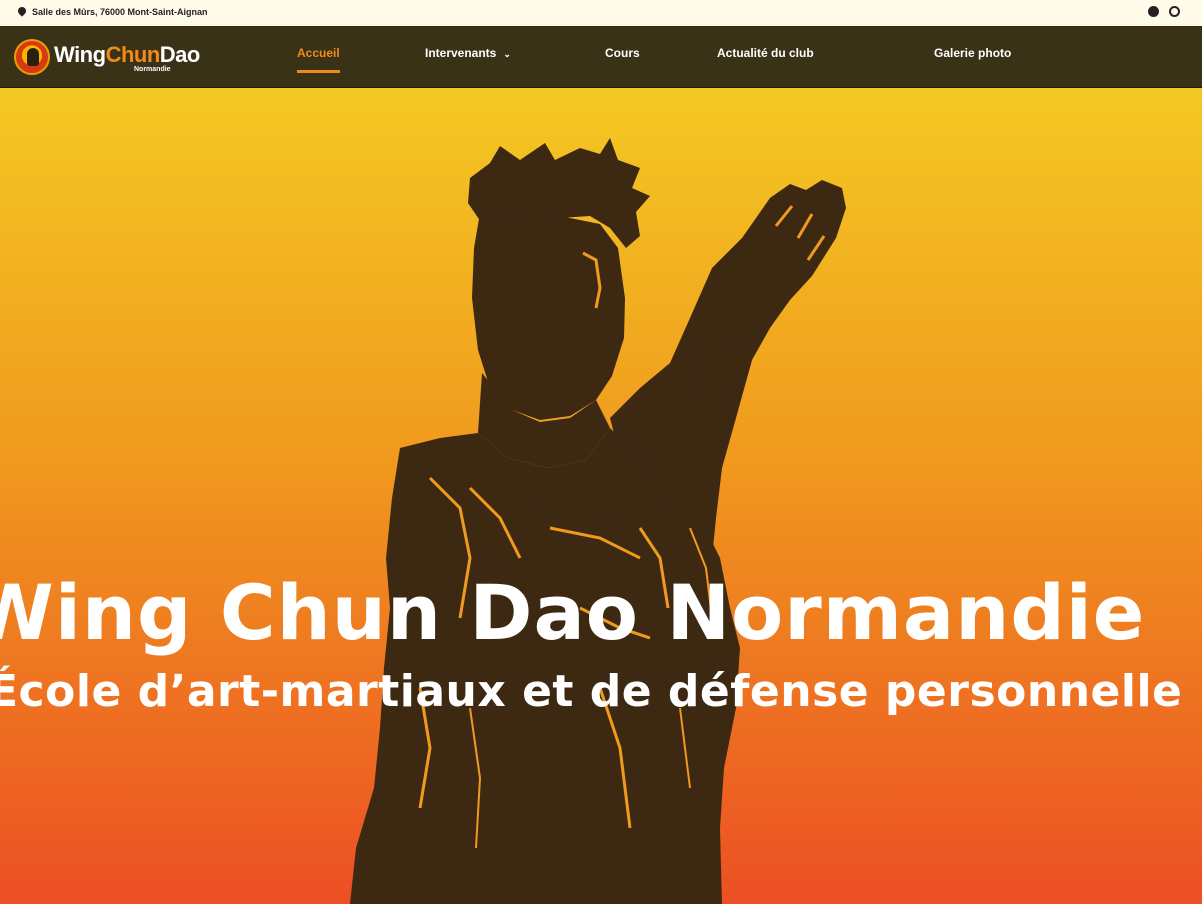  What do you see at coordinates (507, 54) in the screenshot?
I see `chevron-down-icon: ⌄` at bounding box center [507, 54].